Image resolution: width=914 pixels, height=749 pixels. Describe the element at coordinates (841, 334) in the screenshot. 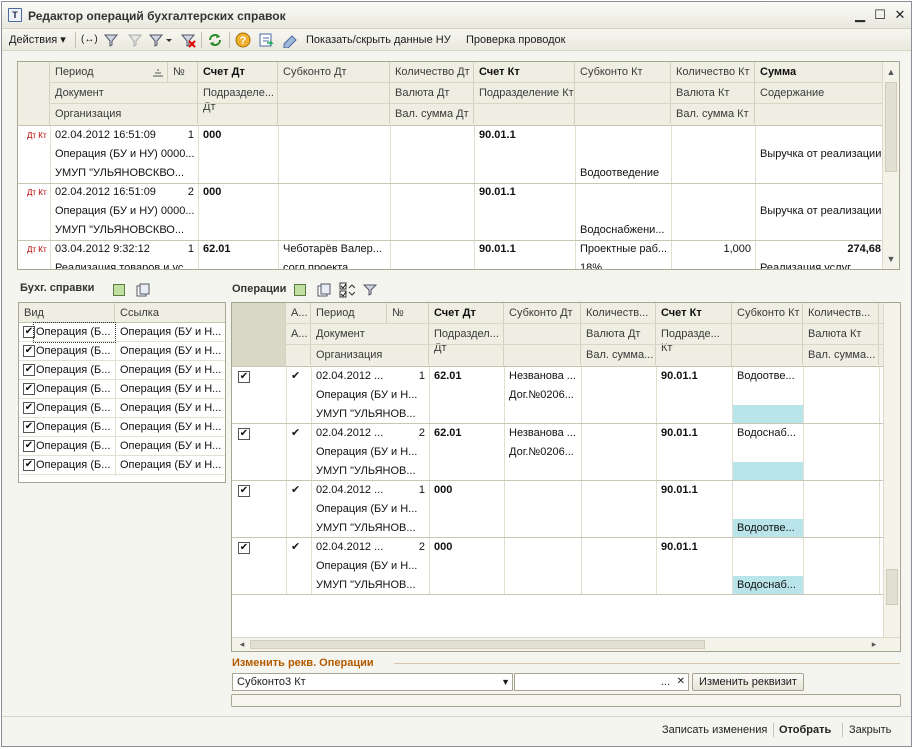

I see `op-col-valuta-kt: Валюта Кт` at that location.